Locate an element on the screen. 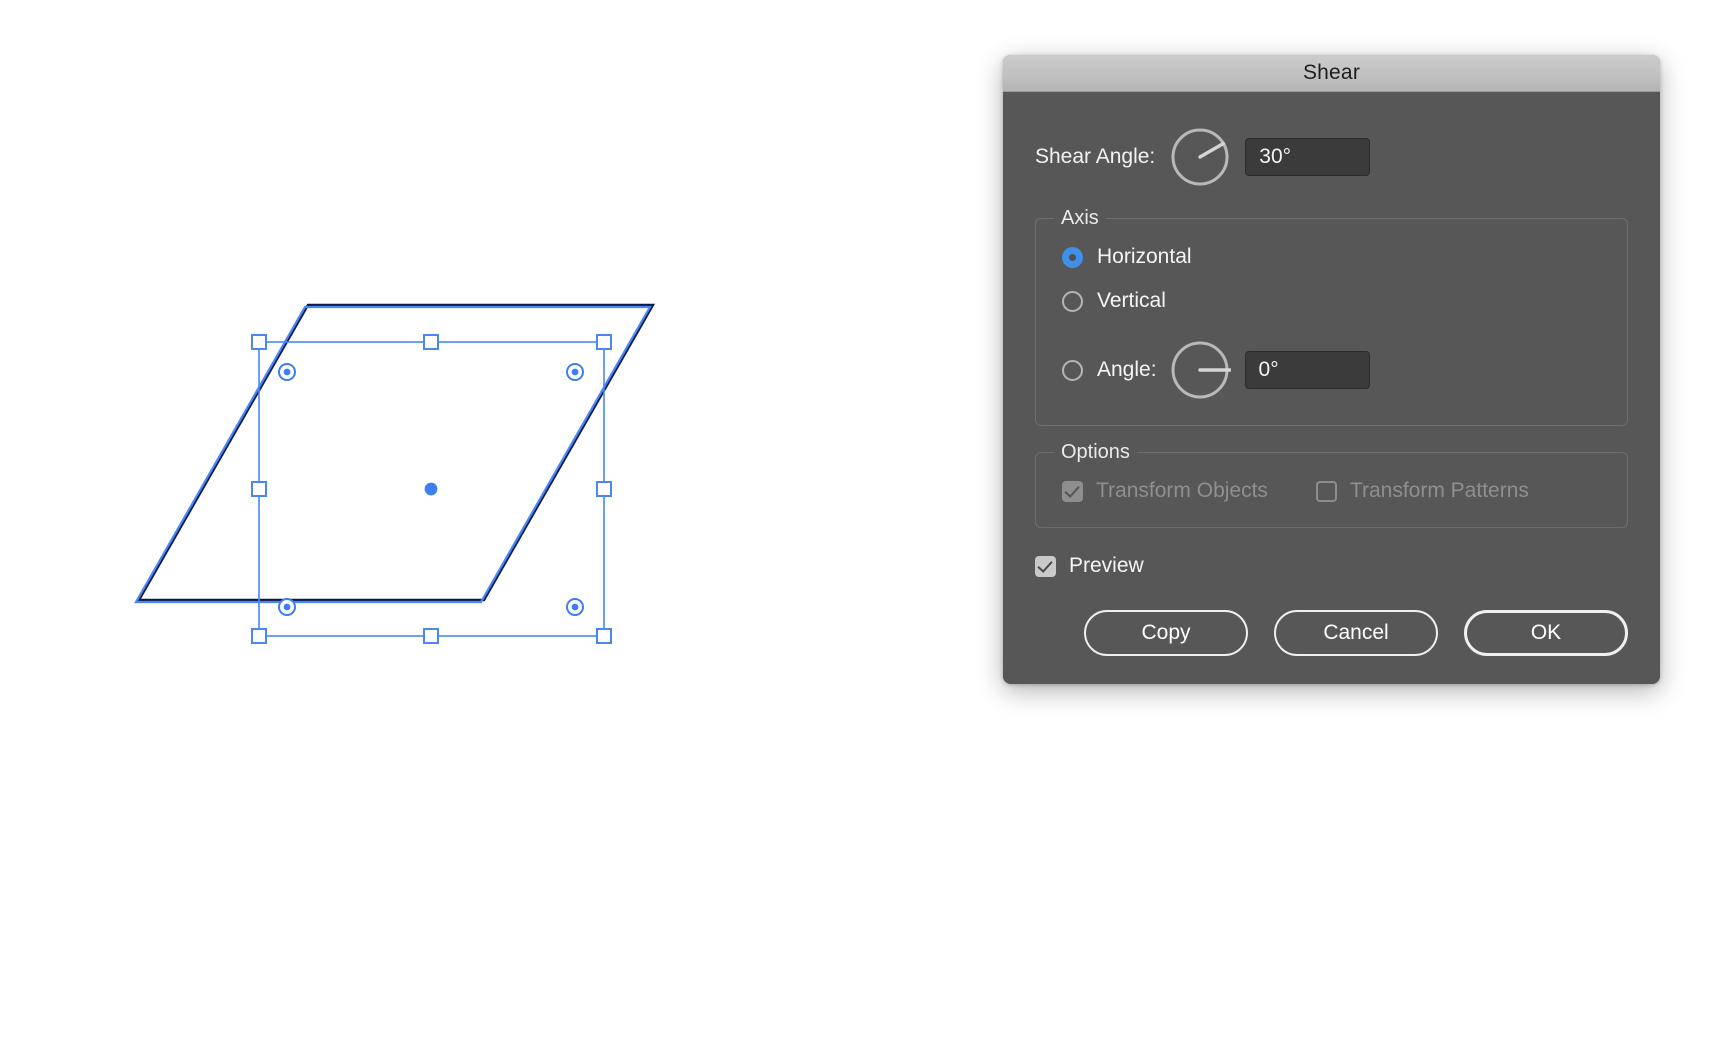  checkbox-transform-patterns-indicator is located at coordinates (1326, 491).